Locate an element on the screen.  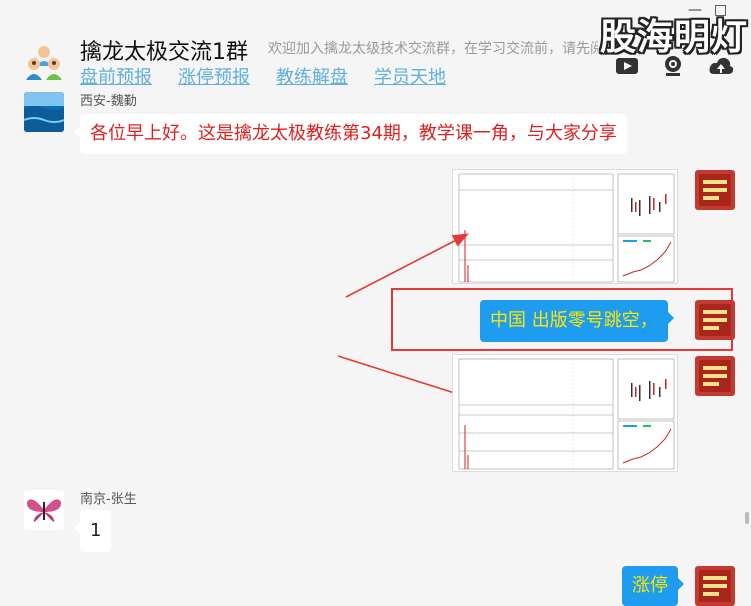
group-avatar-icon is located at coordinates (44, 62).